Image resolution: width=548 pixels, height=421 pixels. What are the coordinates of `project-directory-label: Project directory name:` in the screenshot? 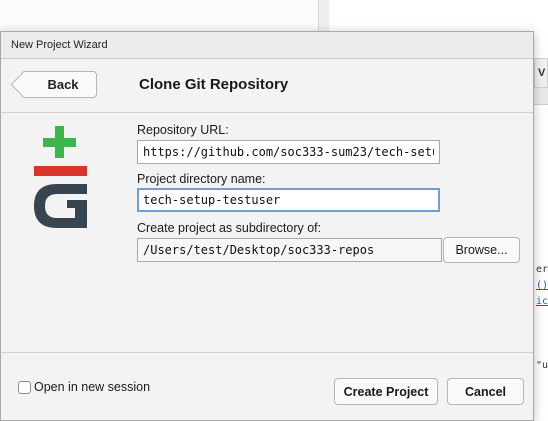 It's located at (201, 179).